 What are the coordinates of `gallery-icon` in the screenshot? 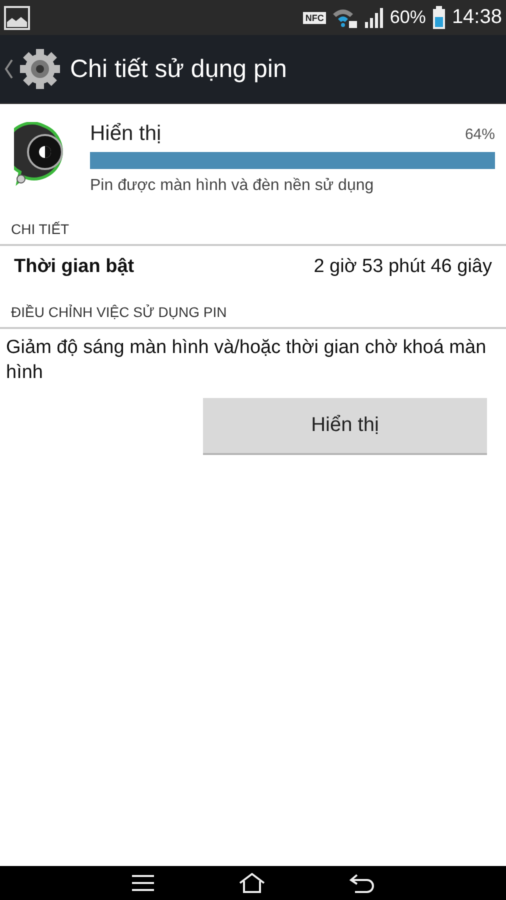 It's located at (17, 18).